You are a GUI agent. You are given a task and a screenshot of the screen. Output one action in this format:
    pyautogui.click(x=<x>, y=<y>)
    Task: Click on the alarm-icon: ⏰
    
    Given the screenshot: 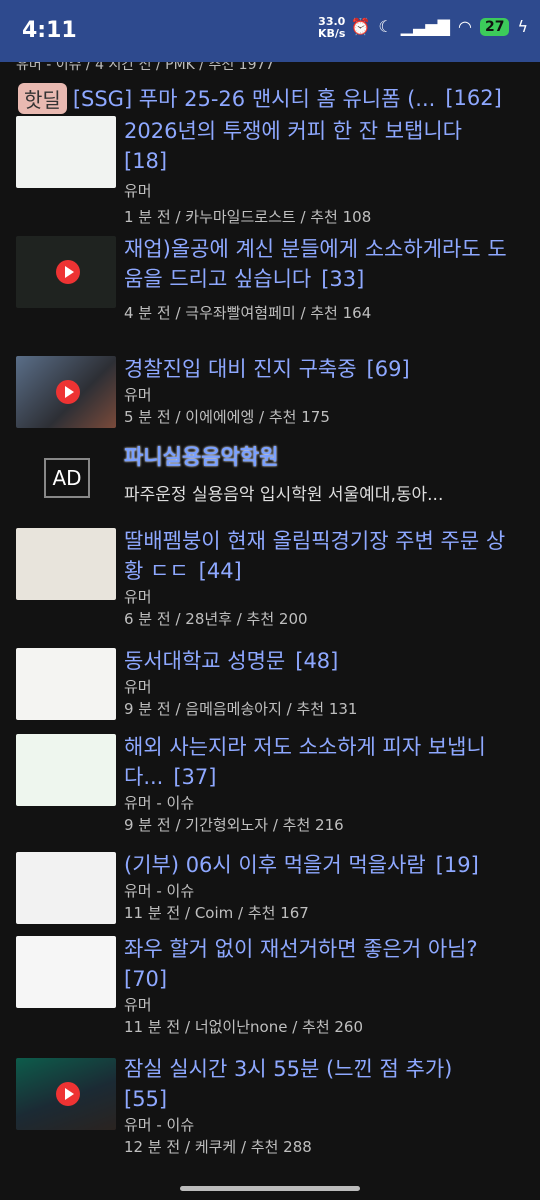 What is the action you would take?
    pyautogui.click(x=360, y=26)
    